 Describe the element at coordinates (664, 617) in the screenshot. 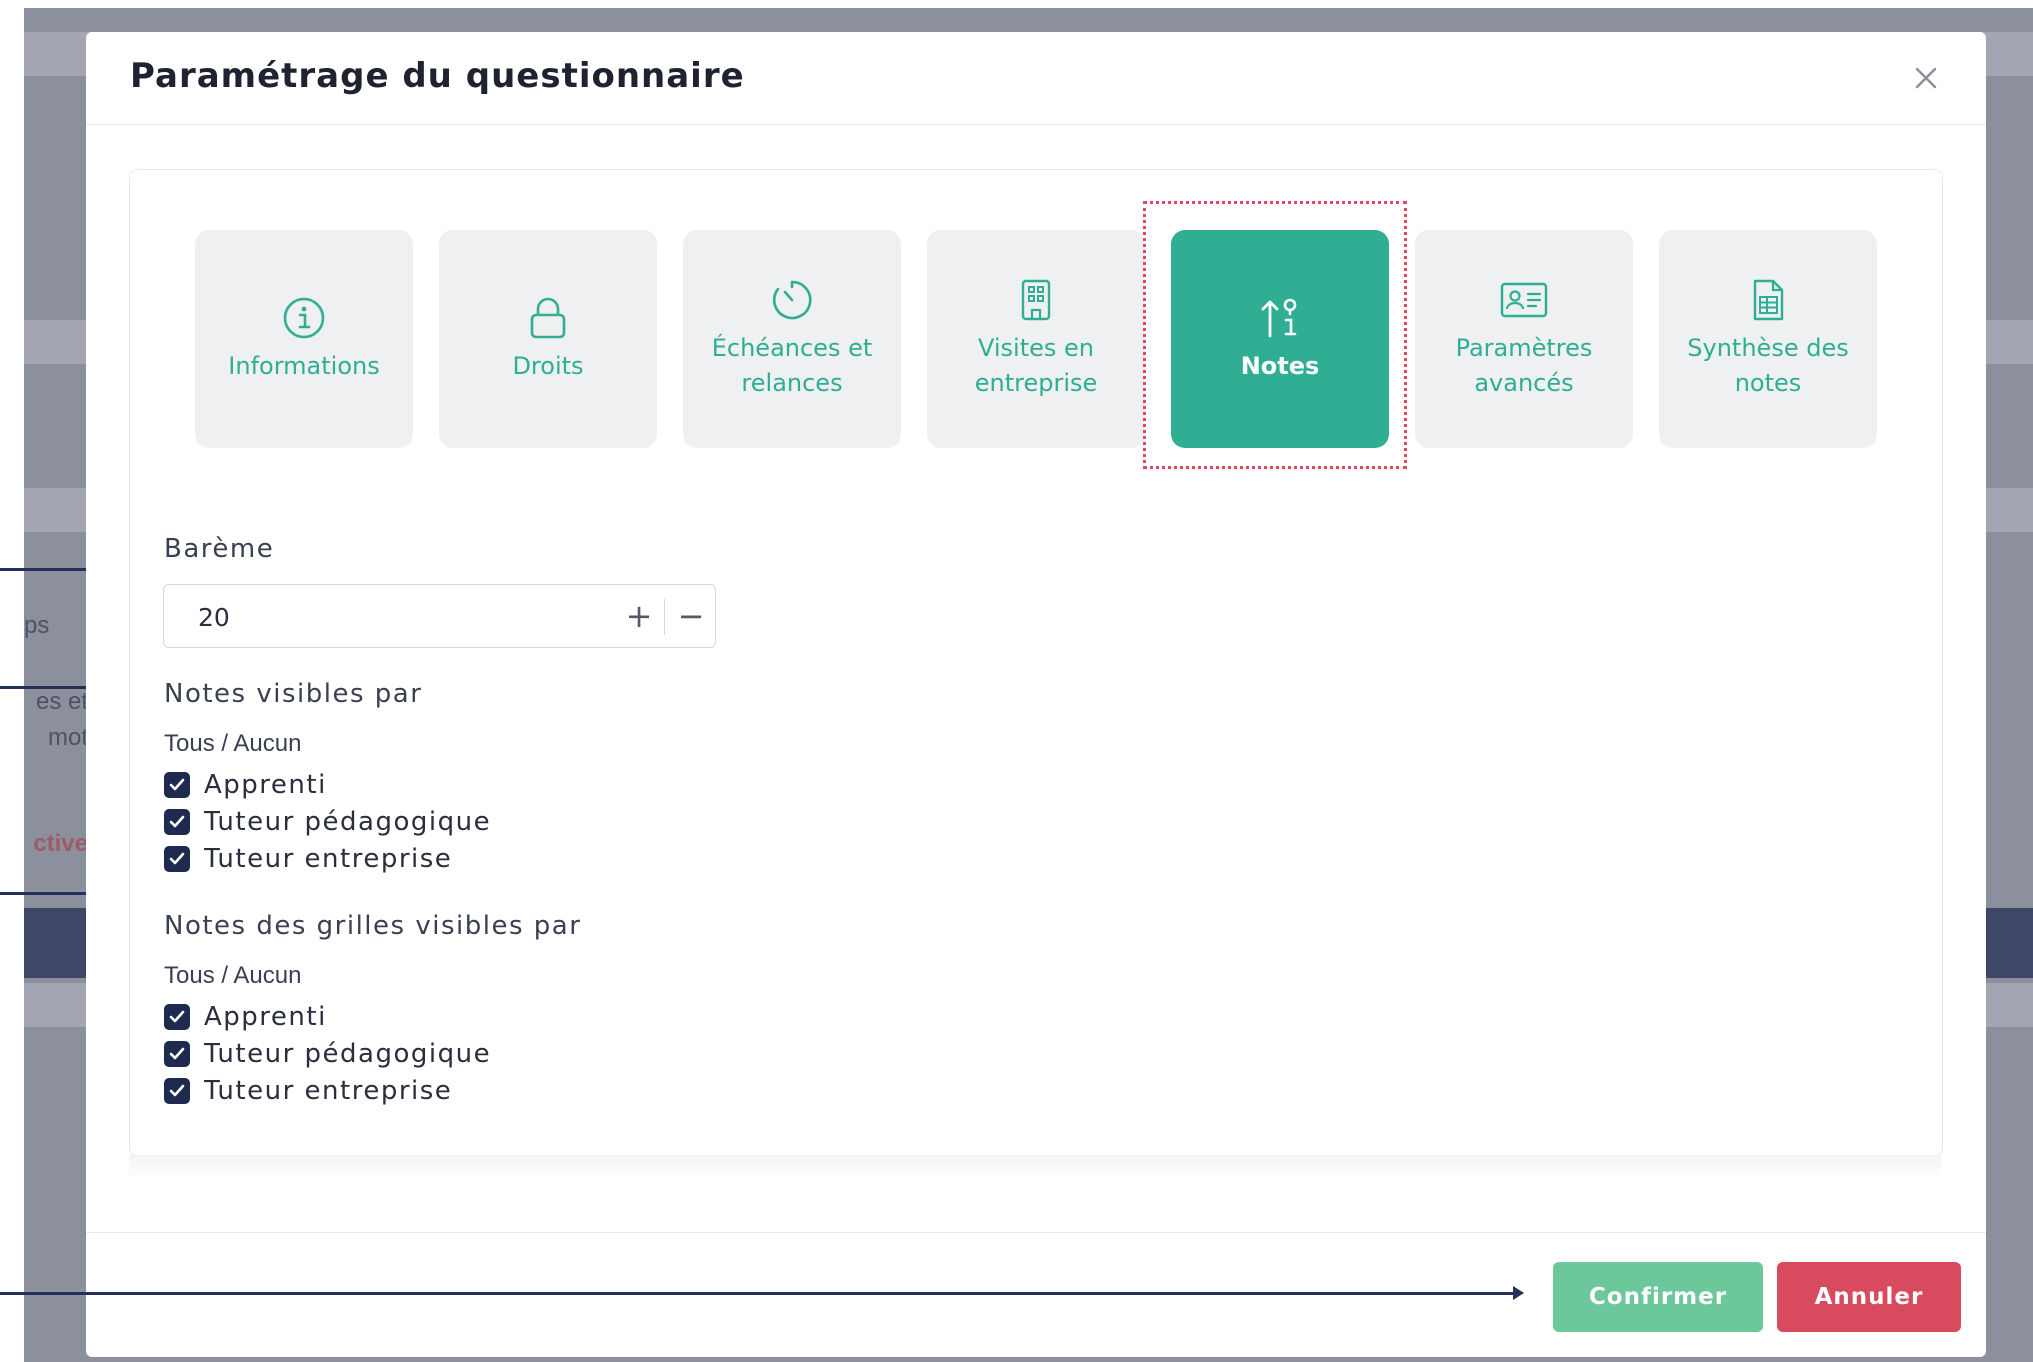

I see `stepper-divider` at that location.